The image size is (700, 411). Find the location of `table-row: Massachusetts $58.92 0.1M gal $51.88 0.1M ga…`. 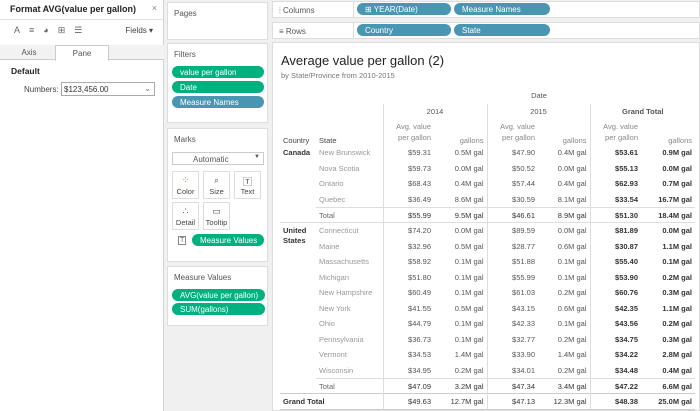

table-row: Massachusetts $58.92 0.1M gal $51.88 0.1M ga… is located at coordinates (487, 261).